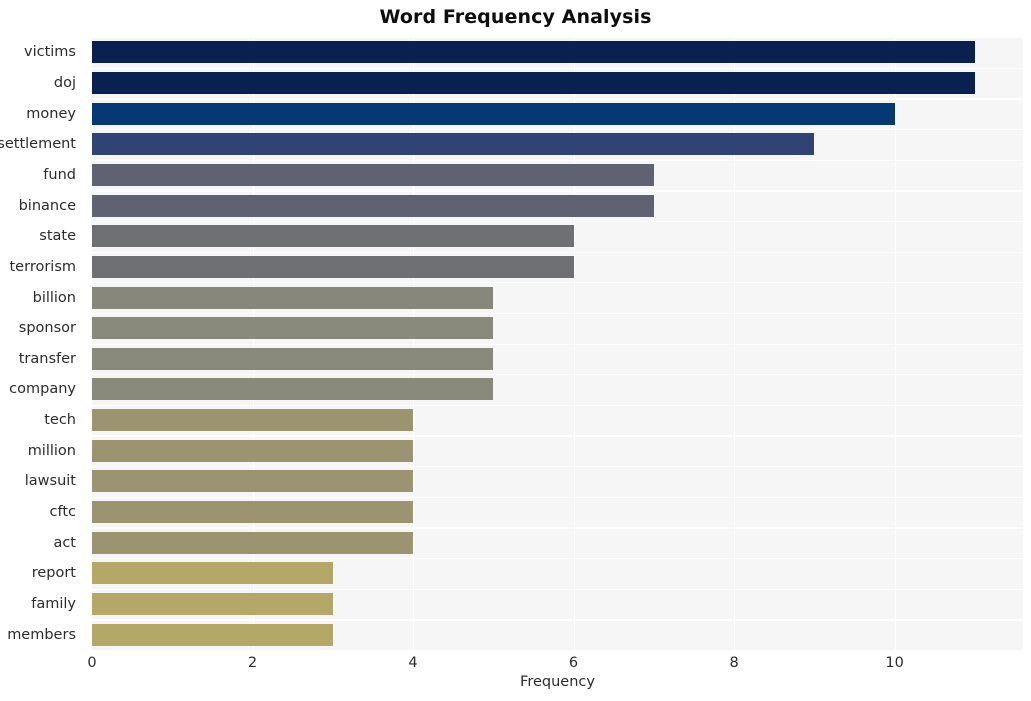 This screenshot has width=1031, height=701. I want to click on y-axis-tick-label: fund, so click(59, 174).